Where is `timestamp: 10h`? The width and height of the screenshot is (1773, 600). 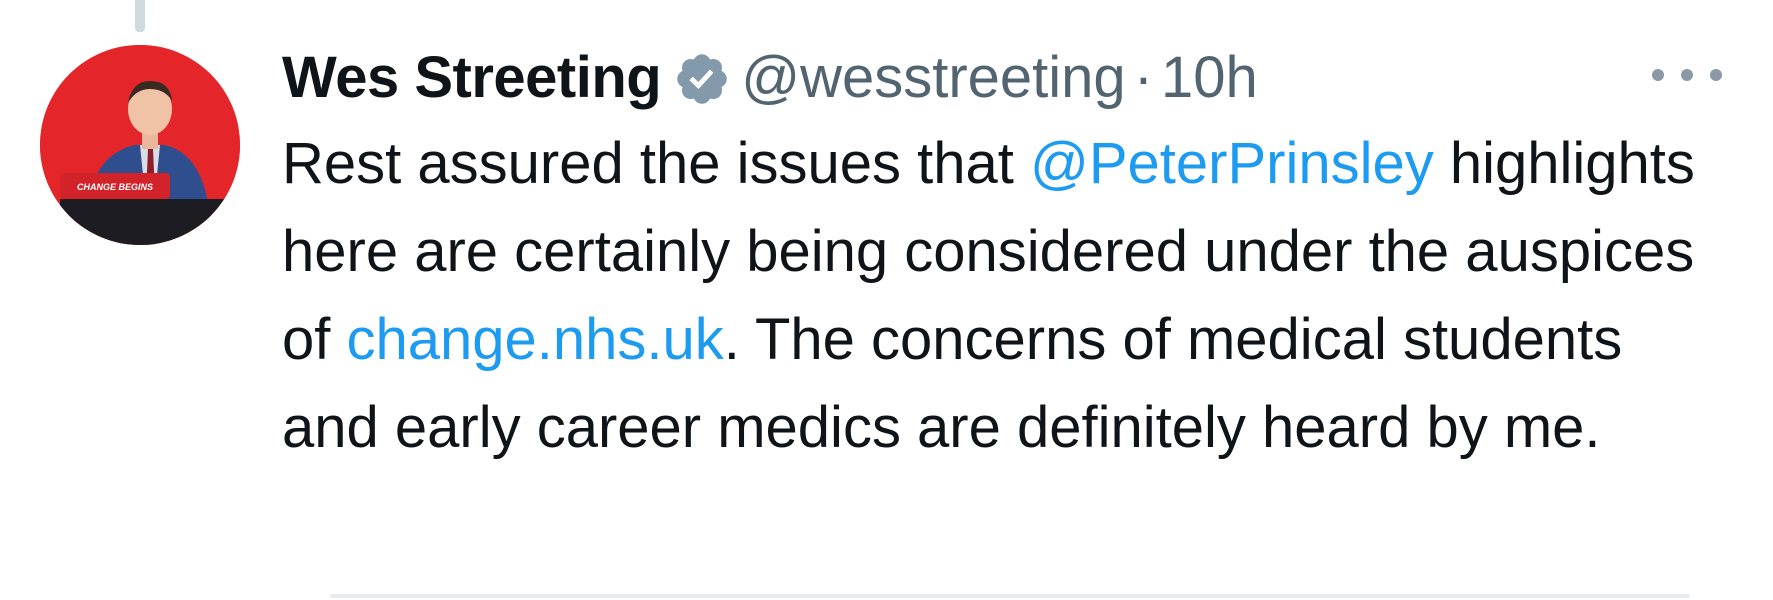
timestamp: 10h is located at coordinates (1209, 78).